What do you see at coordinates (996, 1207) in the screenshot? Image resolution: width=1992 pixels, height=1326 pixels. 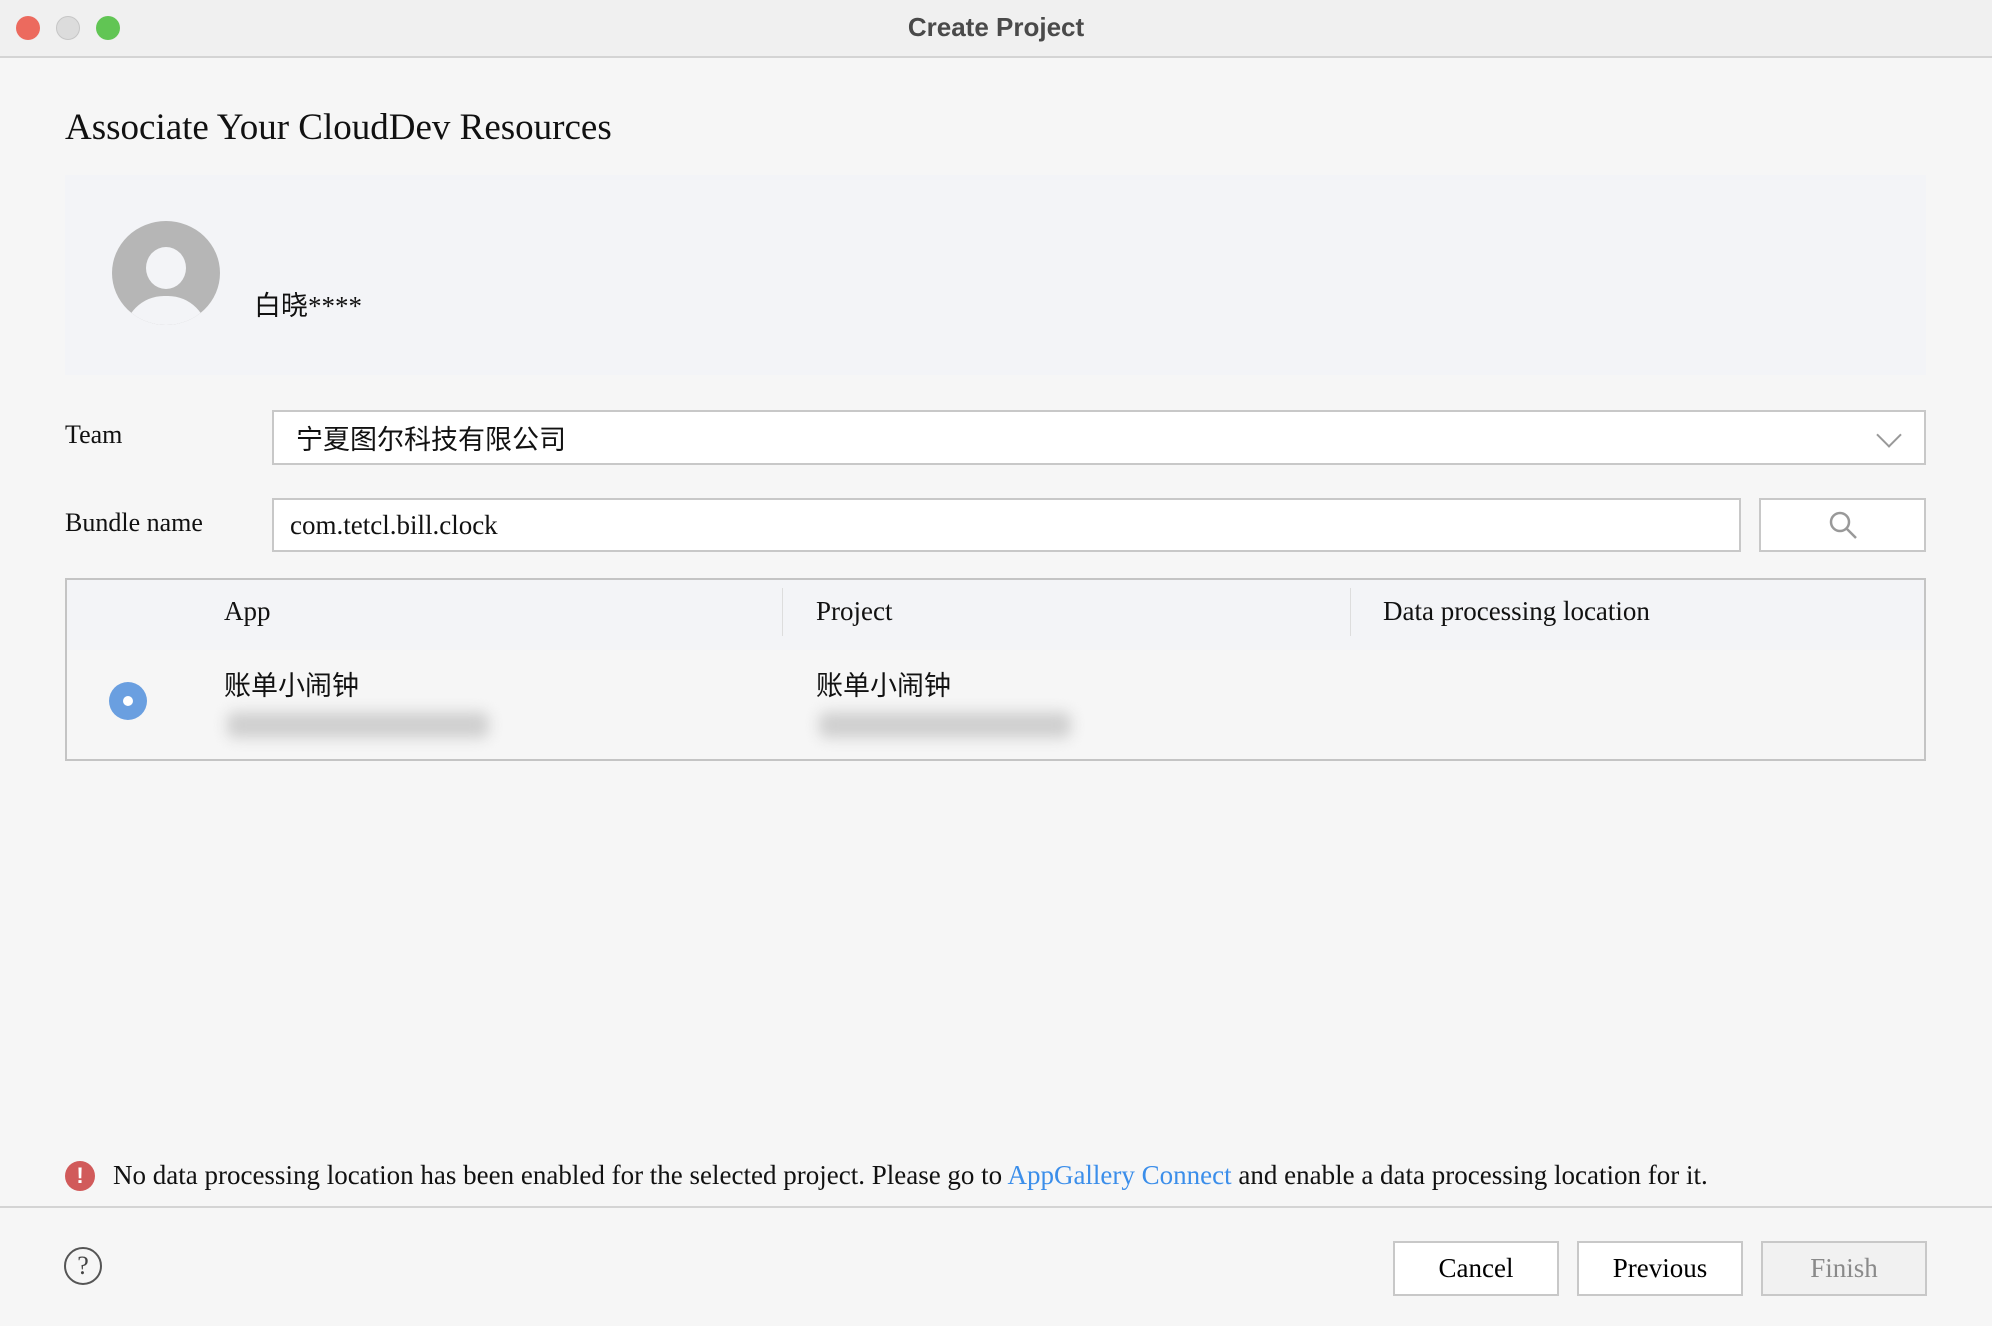 I see `footer-divider` at bounding box center [996, 1207].